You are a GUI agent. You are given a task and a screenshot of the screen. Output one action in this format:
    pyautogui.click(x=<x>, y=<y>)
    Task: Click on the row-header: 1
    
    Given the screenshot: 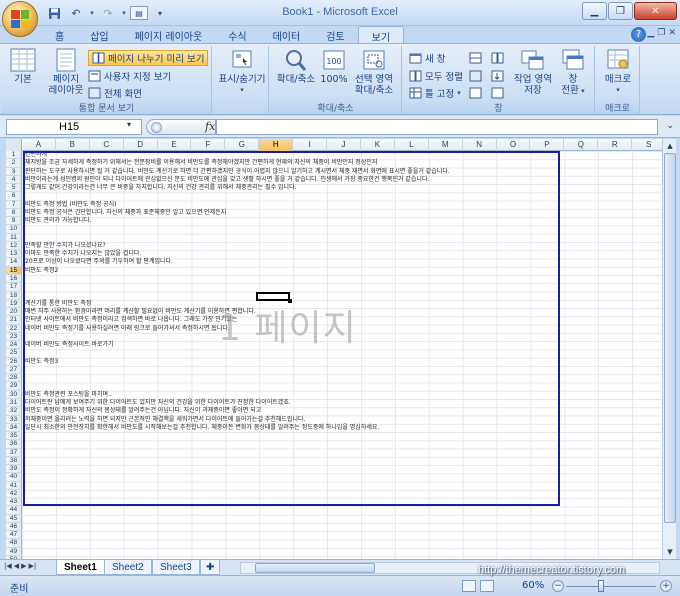 What is the action you would take?
    pyautogui.click(x=14, y=155)
    